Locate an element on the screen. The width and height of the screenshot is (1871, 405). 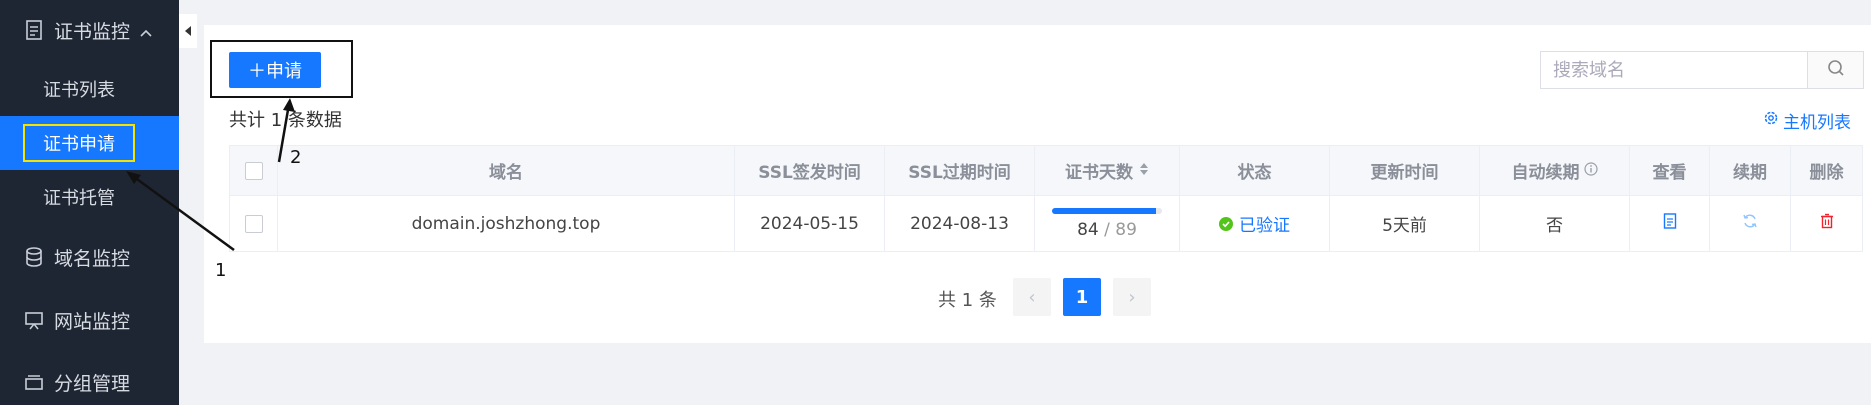
menu-group-manage: 分组管理 is located at coordinates (89, 381).